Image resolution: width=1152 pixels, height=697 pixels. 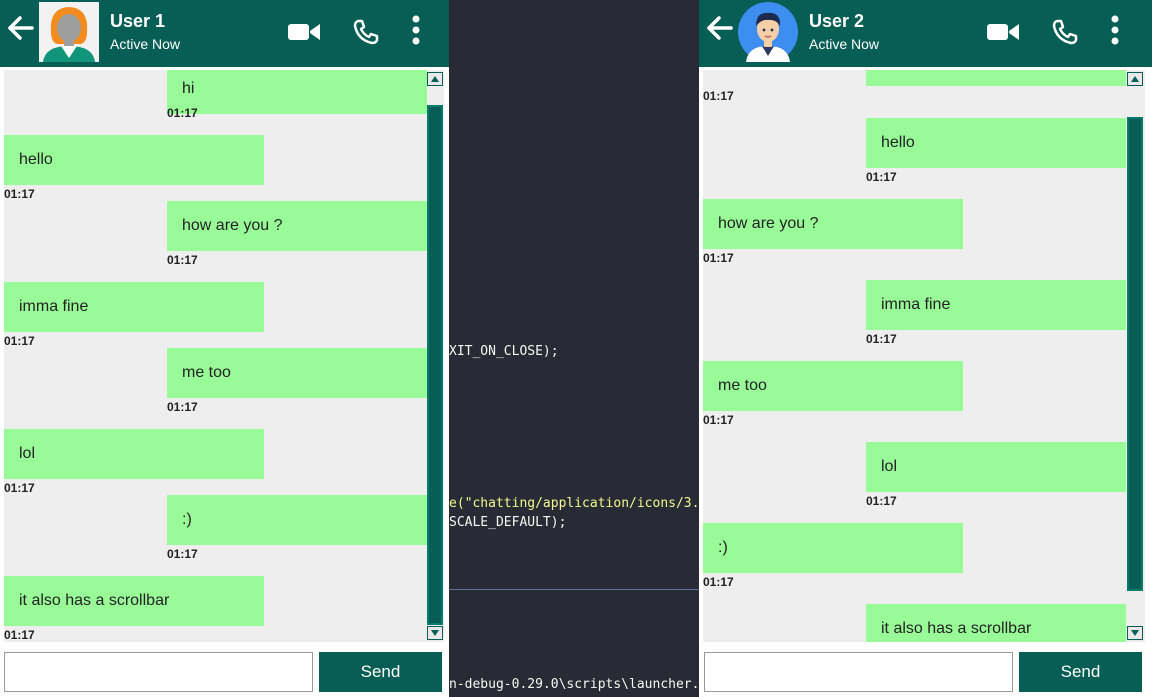 What do you see at coordinates (574, 589) in the screenshot?
I see `panel-divider` at bounding box center [574, 589].